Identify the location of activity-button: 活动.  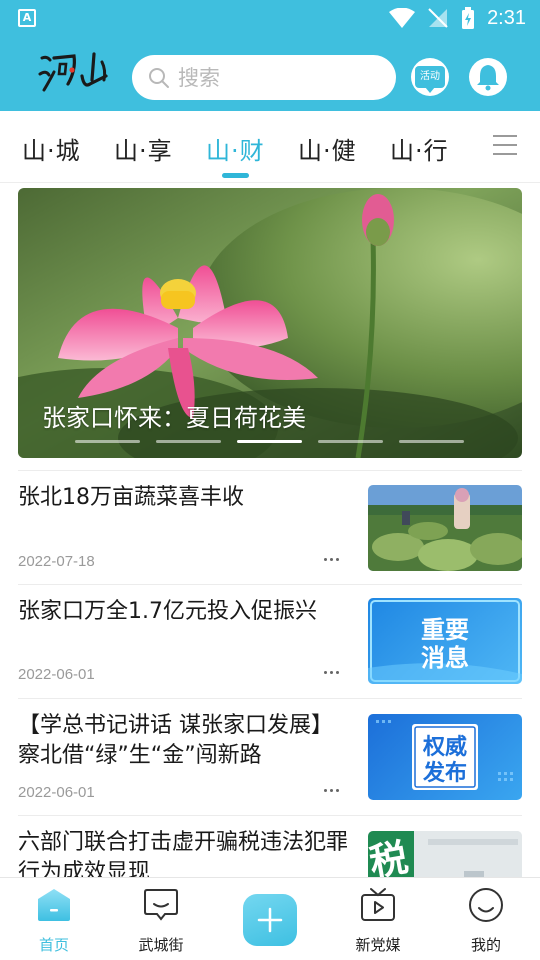
(430, 77).